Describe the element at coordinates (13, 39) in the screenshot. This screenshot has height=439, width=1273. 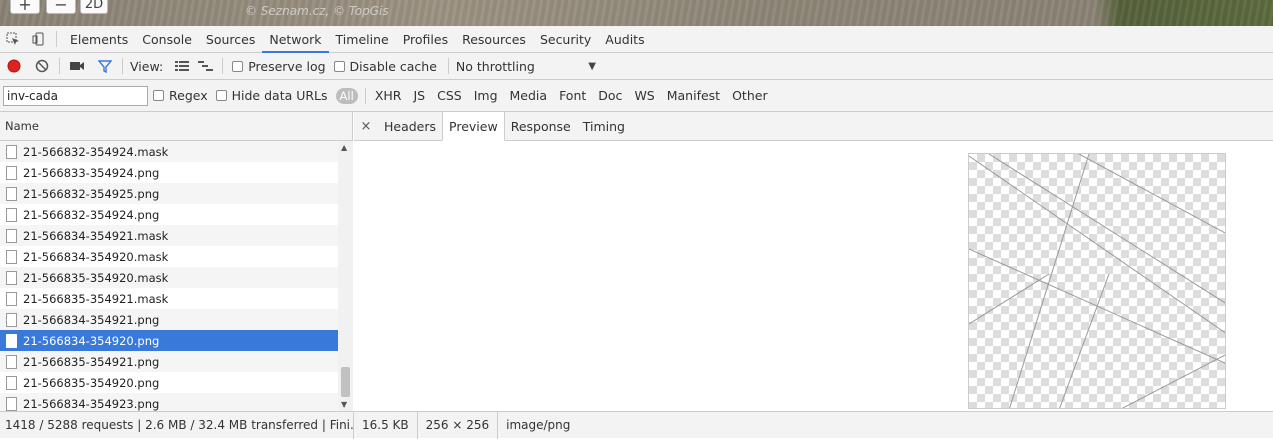
I see `inspect-element-icon` at that location.